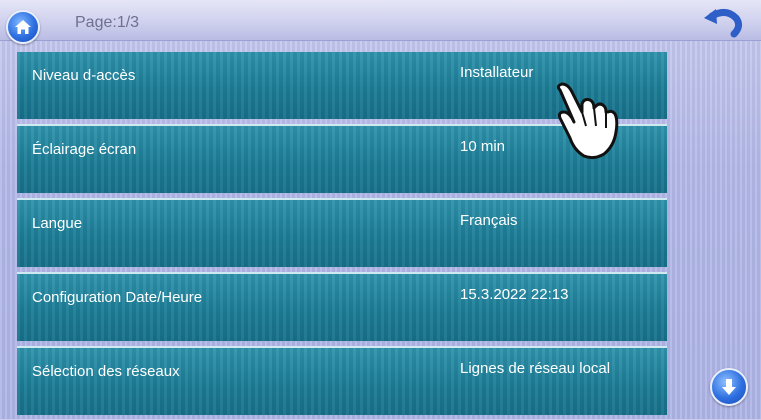  I want to click on setting-label: Niveau d-accès, so click(84, 75).